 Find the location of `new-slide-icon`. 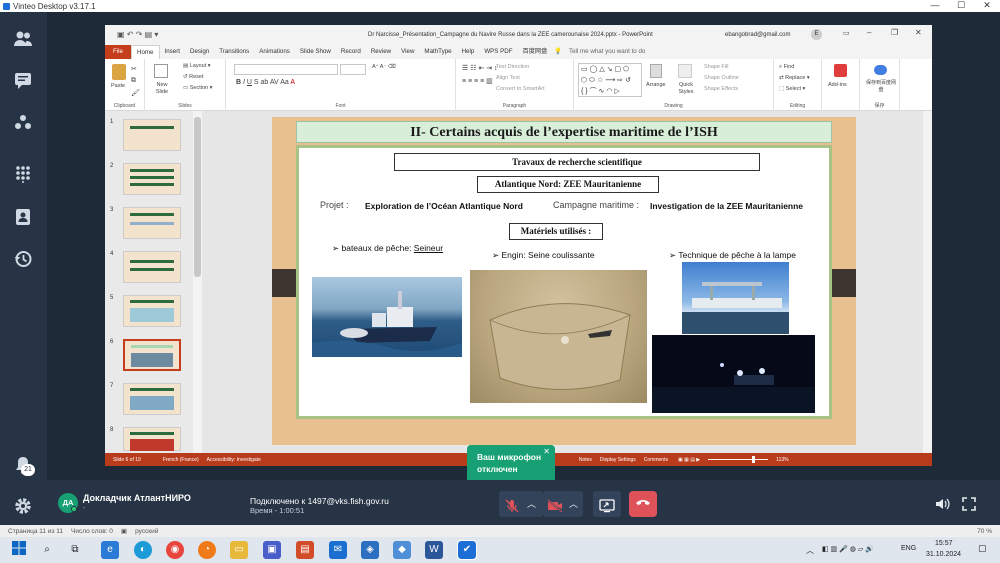

new-slide-icon is located at coordinates (161, 71).